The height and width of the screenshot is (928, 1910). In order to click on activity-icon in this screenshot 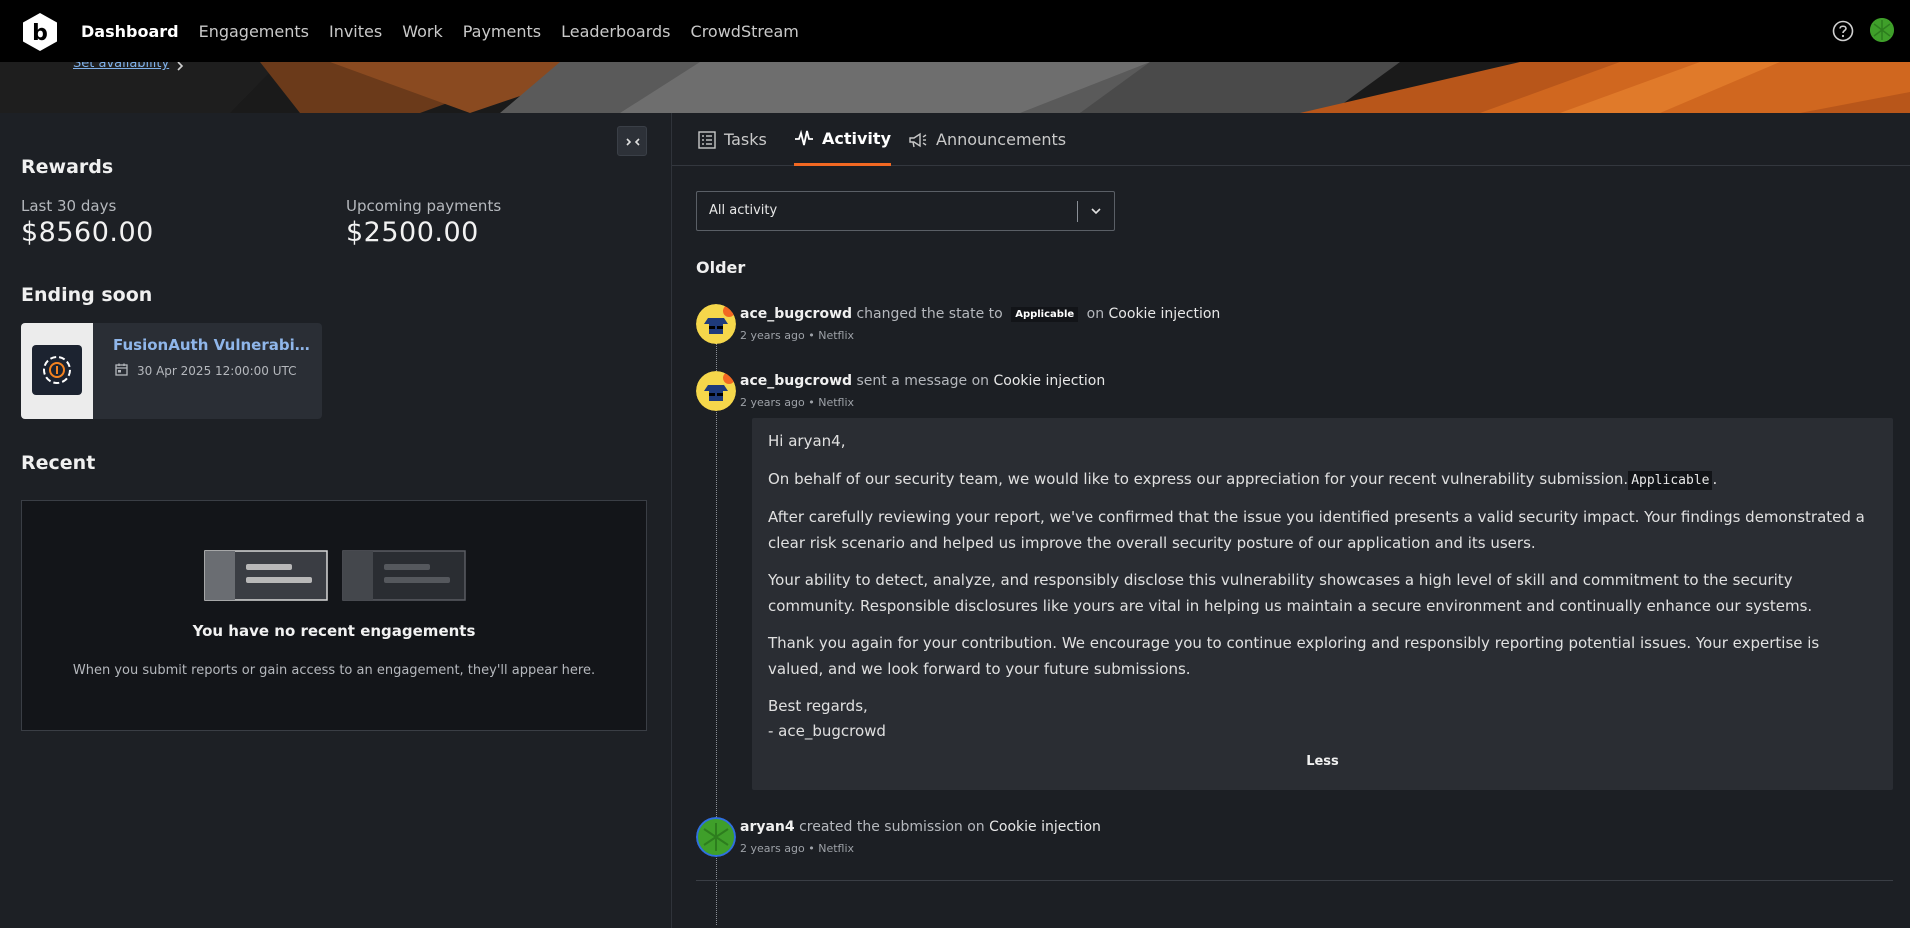, I will do `click(804, 137)`.